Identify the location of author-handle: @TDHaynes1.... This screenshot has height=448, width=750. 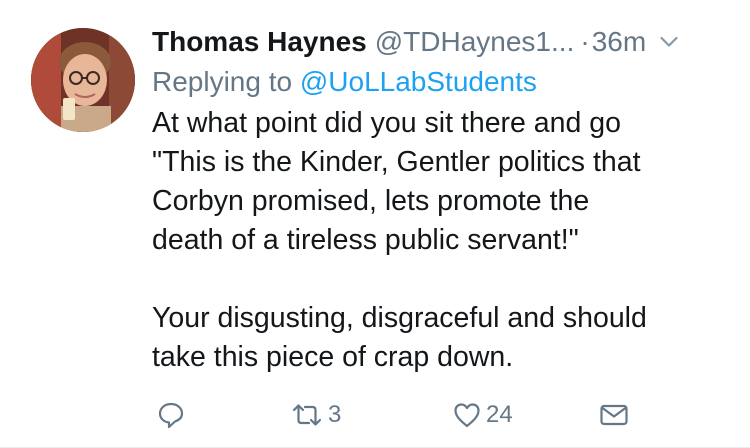
(475, 42).